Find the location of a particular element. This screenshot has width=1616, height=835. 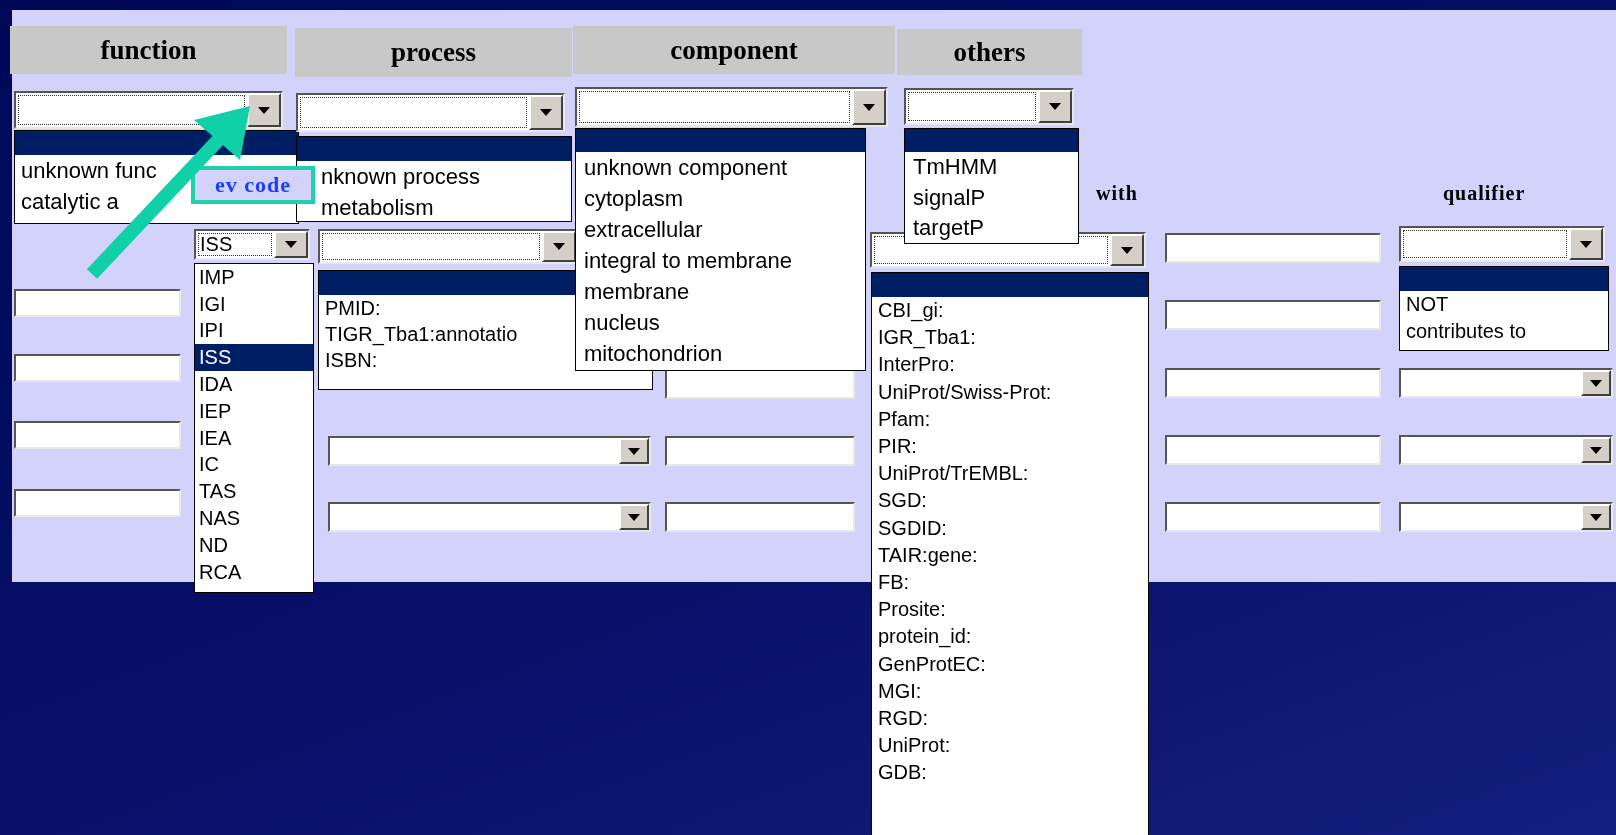

list-option: GDB: is located at coordinates (1010, 773).